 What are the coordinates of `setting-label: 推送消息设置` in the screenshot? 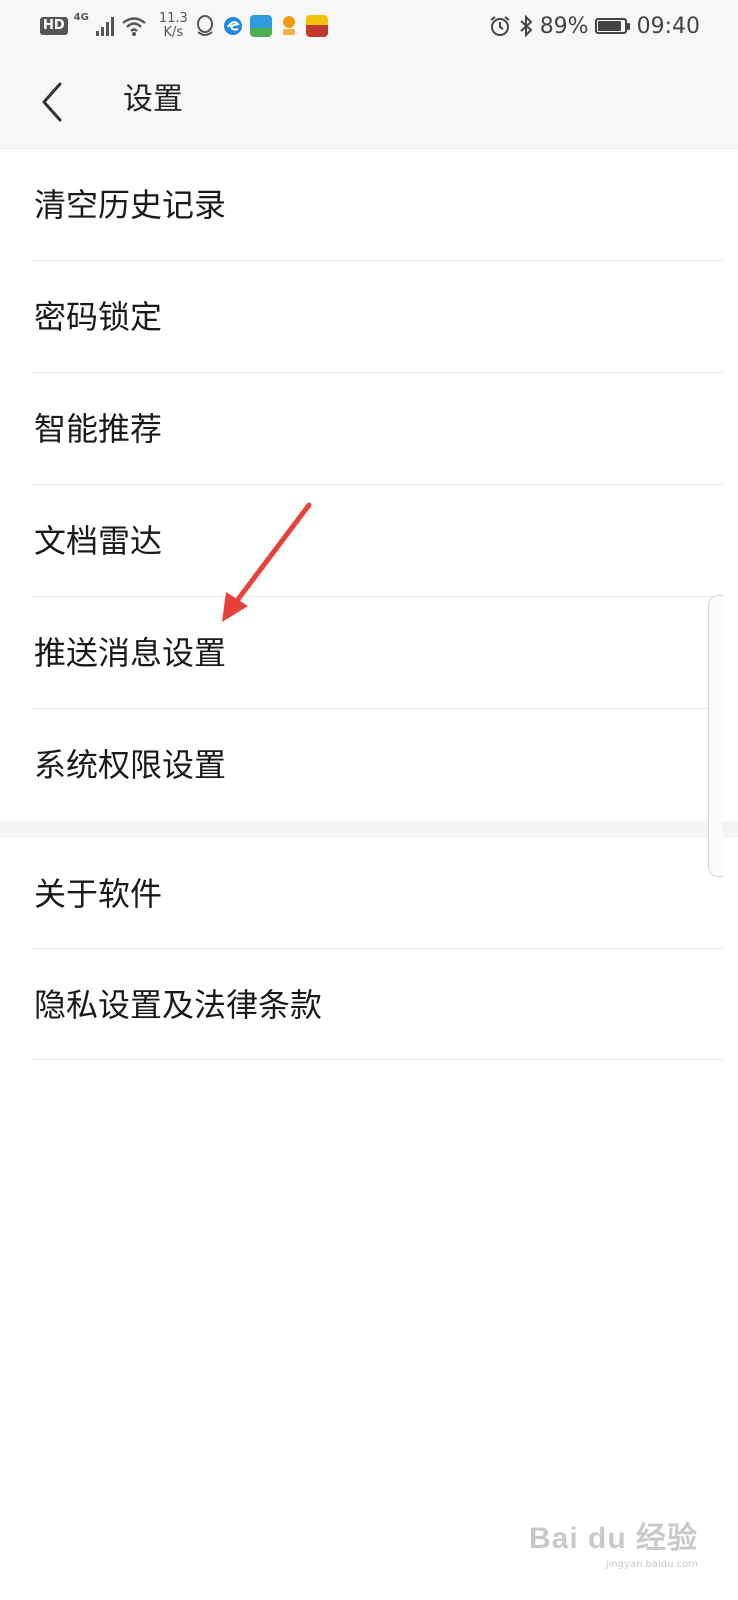 It's located at (130, 653).